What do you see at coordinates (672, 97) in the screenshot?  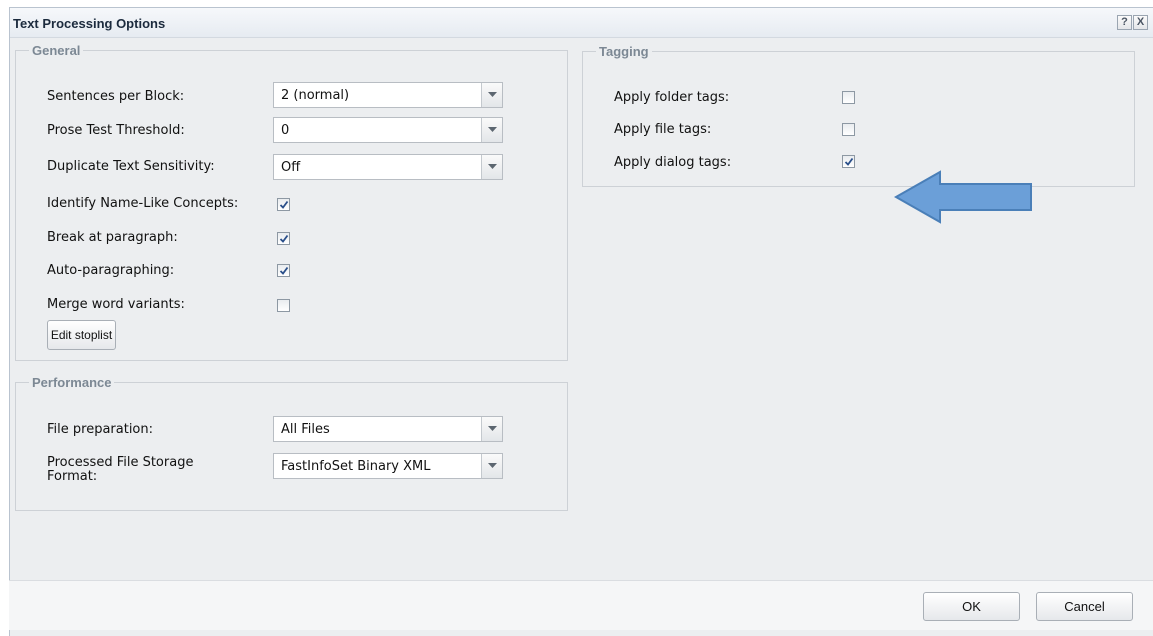 I see `apply-folder-tags-label: Apply folder tags:` at bounding box center [672, 97].